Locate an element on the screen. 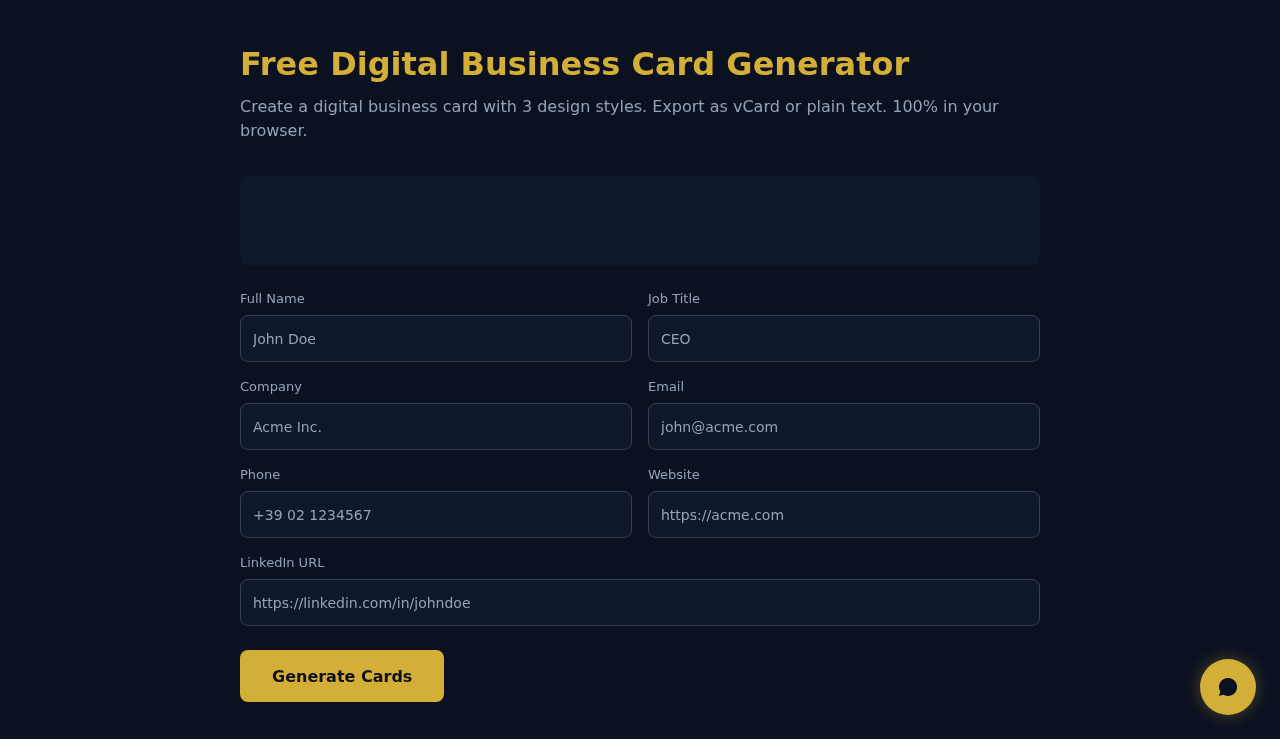 The width and height of the screenshot is (1280, 739). field-label: Phone is located at coordinates (260, 474).